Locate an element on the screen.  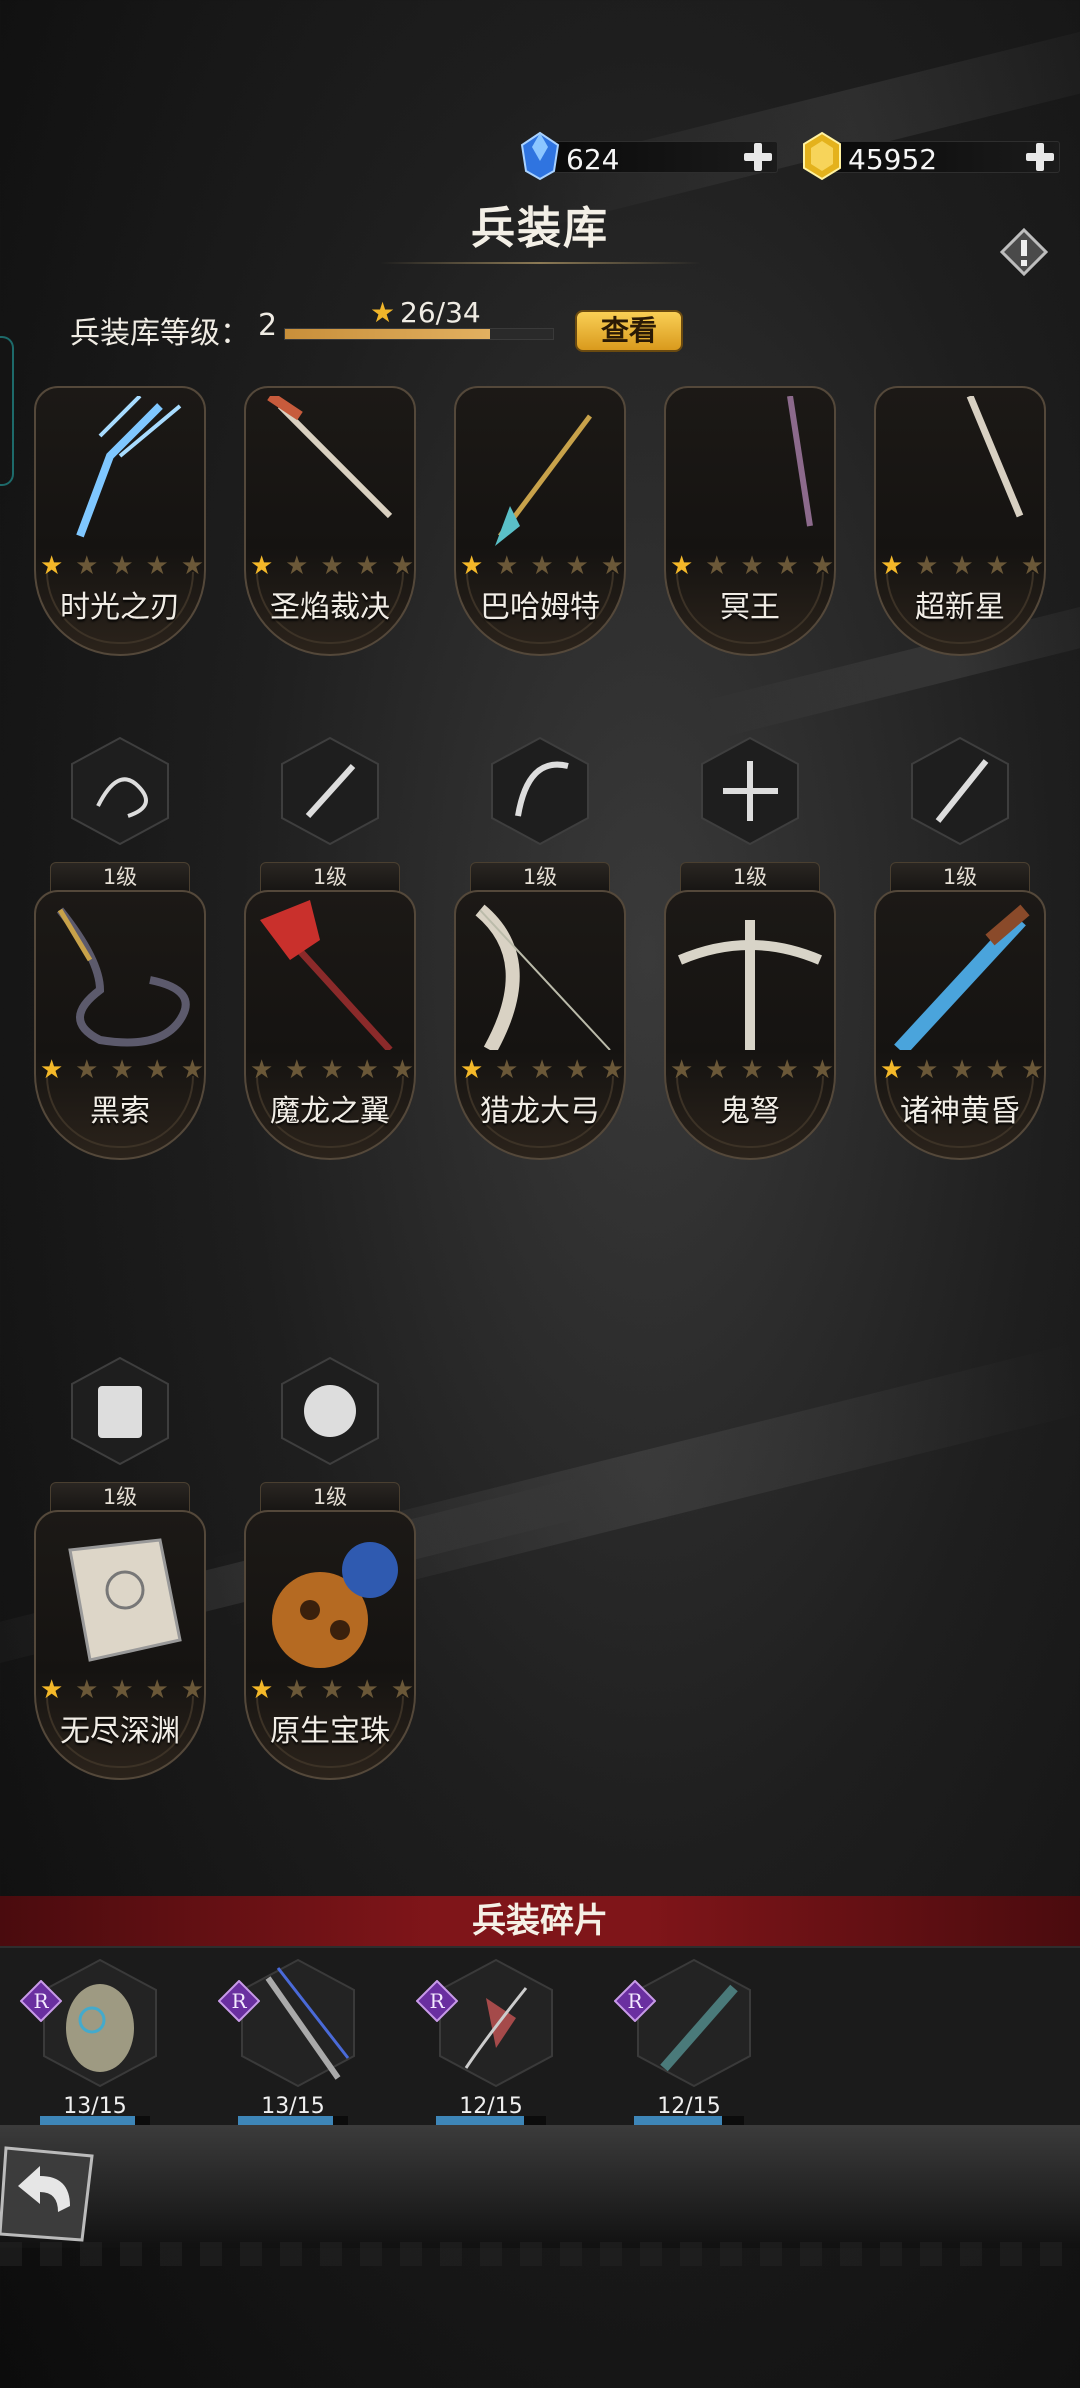
diamond-currency: 624 is located at coordinates (648, 156).